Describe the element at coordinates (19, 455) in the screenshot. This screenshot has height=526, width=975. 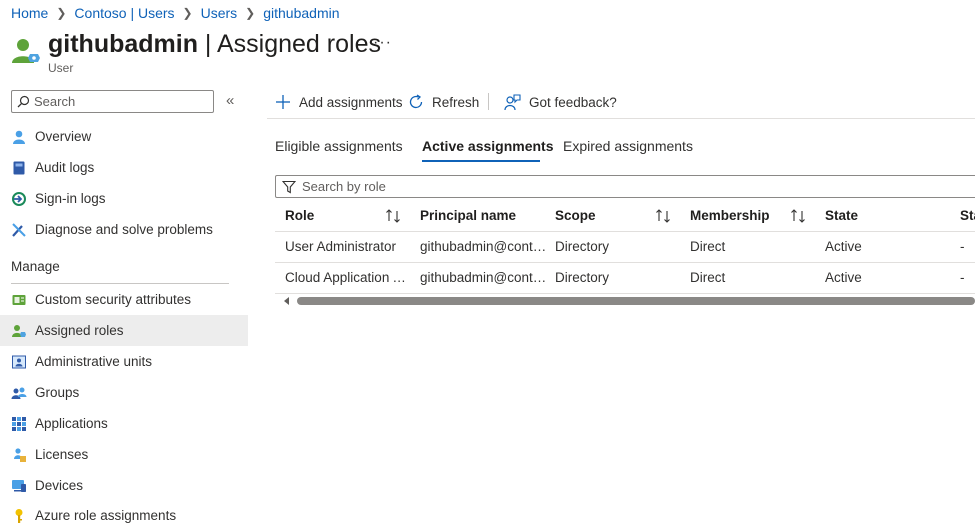
I see `license-icon` at that location.